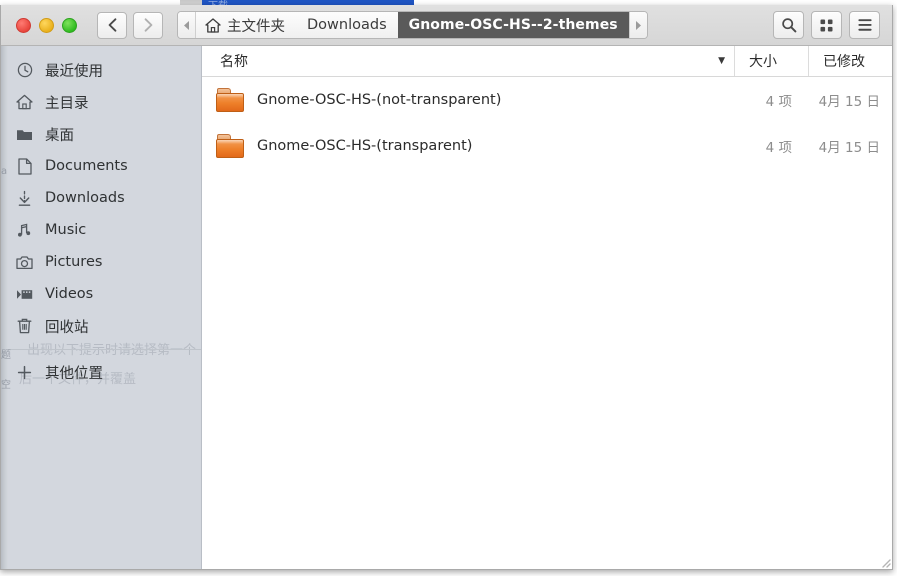  I want to click on search-icon, so click(788, 25).